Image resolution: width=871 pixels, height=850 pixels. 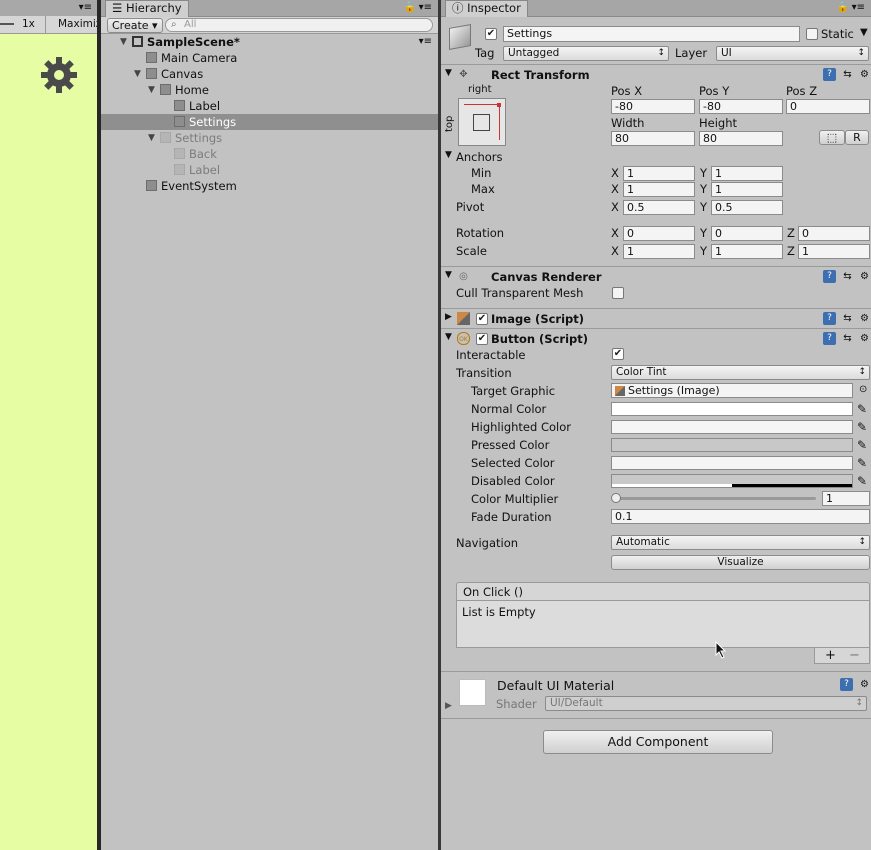 What do you see at coordinates (732, 445) in the screenshot?
I see `pressed-color-field` at bounding box center [732, 445].